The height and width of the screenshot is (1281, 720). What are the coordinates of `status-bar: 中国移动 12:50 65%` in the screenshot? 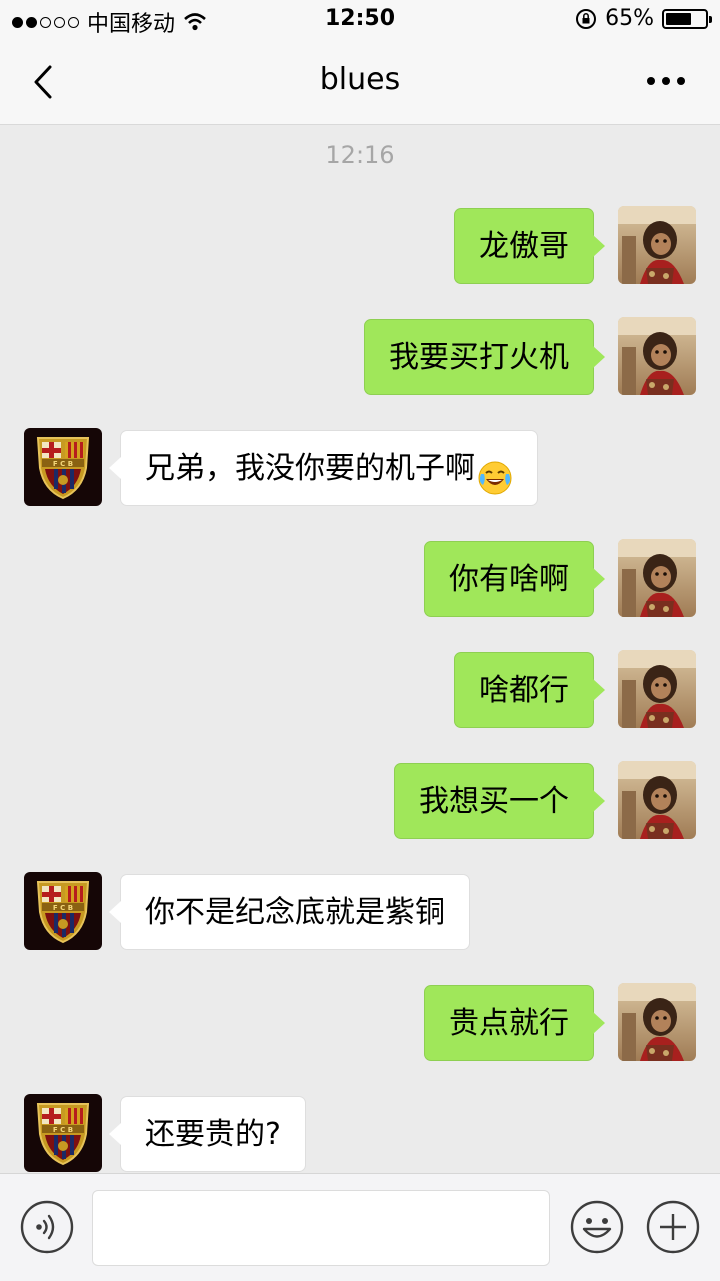 It's located at (360, 20).